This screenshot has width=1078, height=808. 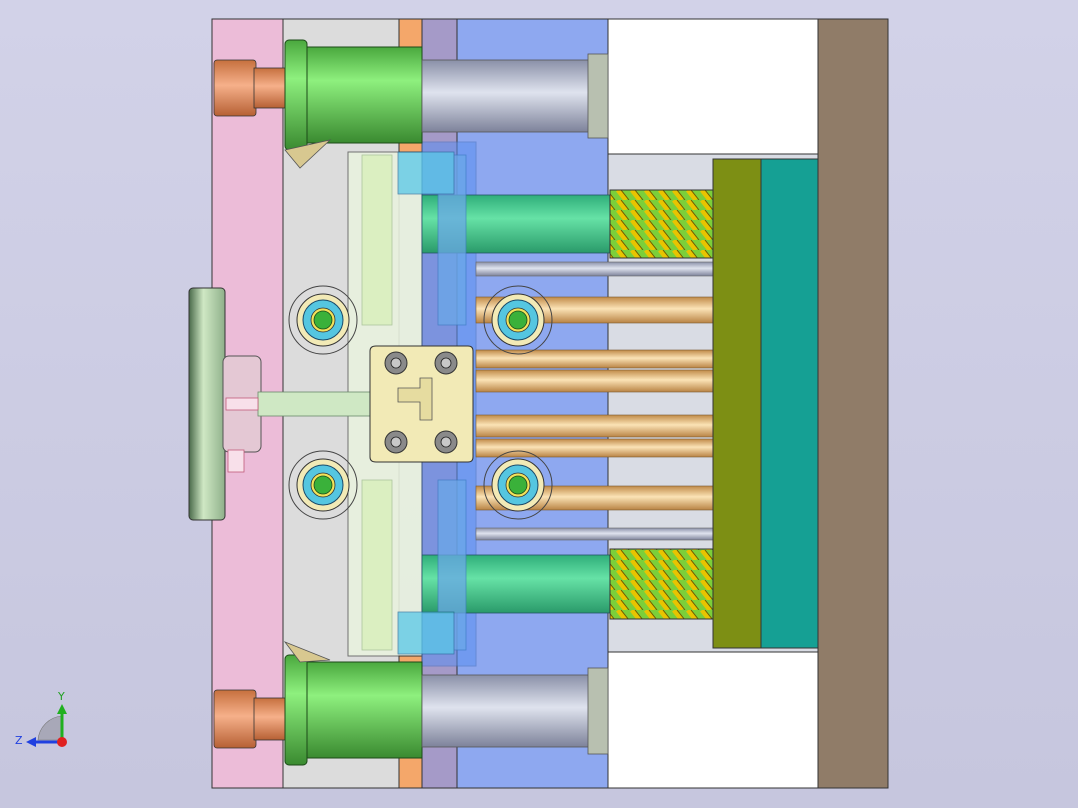 I want to click on z-axis-label: Z, so click(x=19, y=740).